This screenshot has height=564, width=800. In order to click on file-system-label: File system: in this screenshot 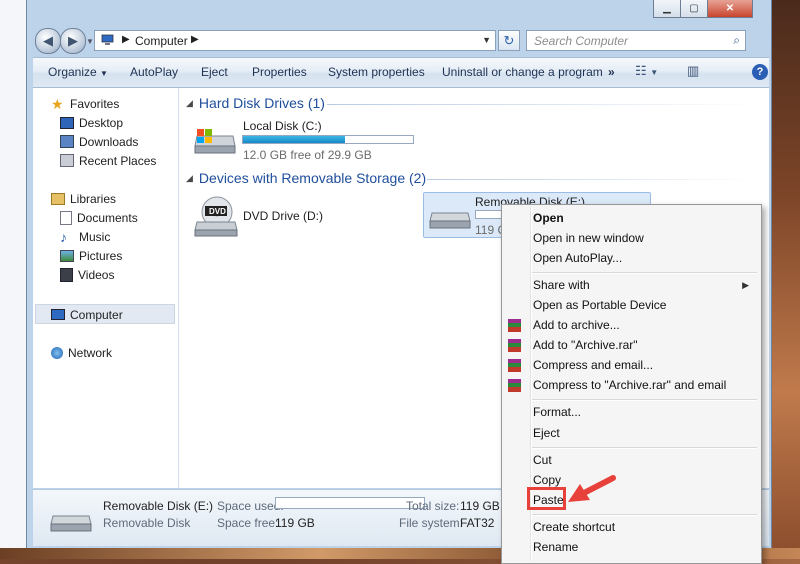, I will do `click(431, 523)`.